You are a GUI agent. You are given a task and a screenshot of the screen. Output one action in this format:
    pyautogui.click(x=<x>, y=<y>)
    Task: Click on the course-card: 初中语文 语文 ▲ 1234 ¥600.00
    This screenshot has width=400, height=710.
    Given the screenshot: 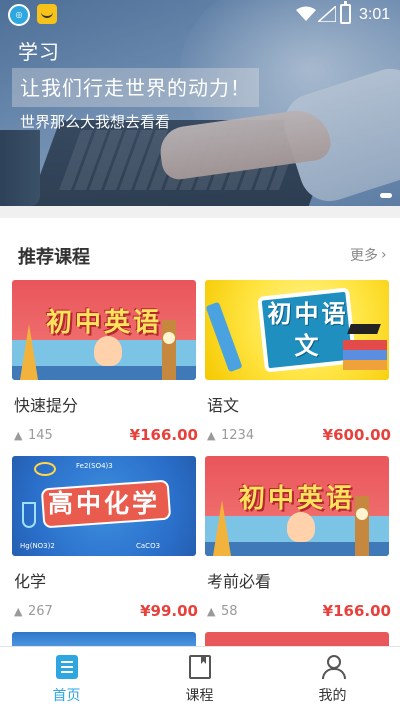 What is the action you would take?
    pyautogui.click(x=298, y=368)
    